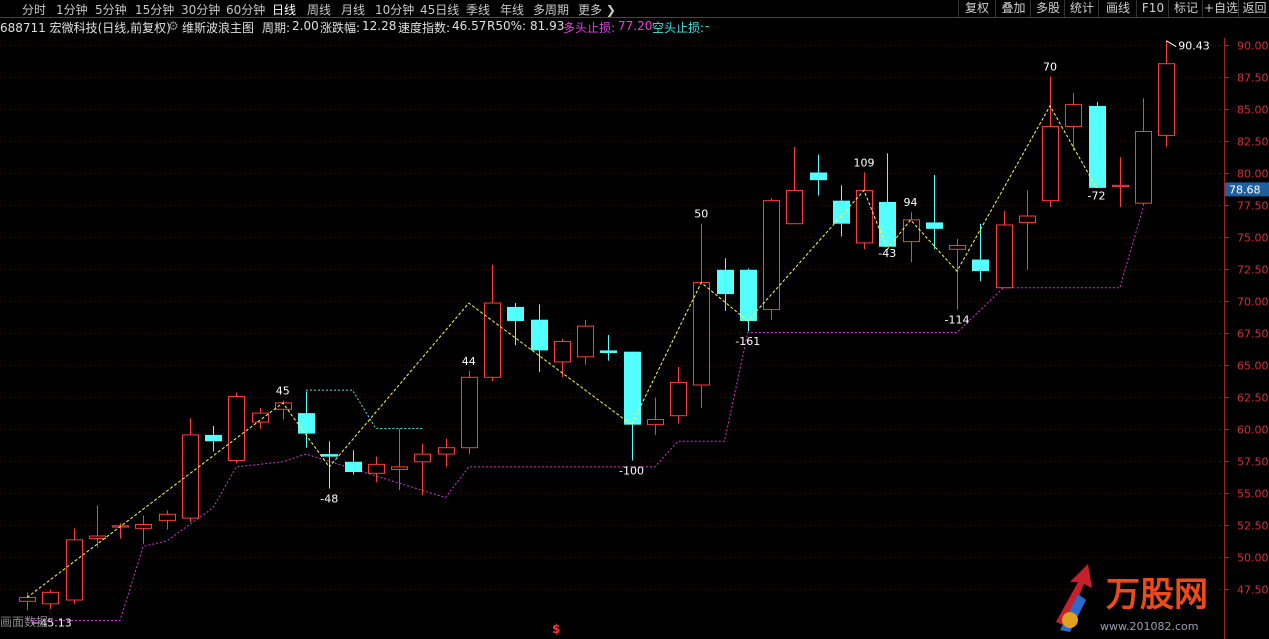 The height and width of the screenshot is (639, 1269). What do you see at coordinates (1253, 366) in the screenshot?
I see `price-tick-label: 65.00` at bounding box center [1253, 366].